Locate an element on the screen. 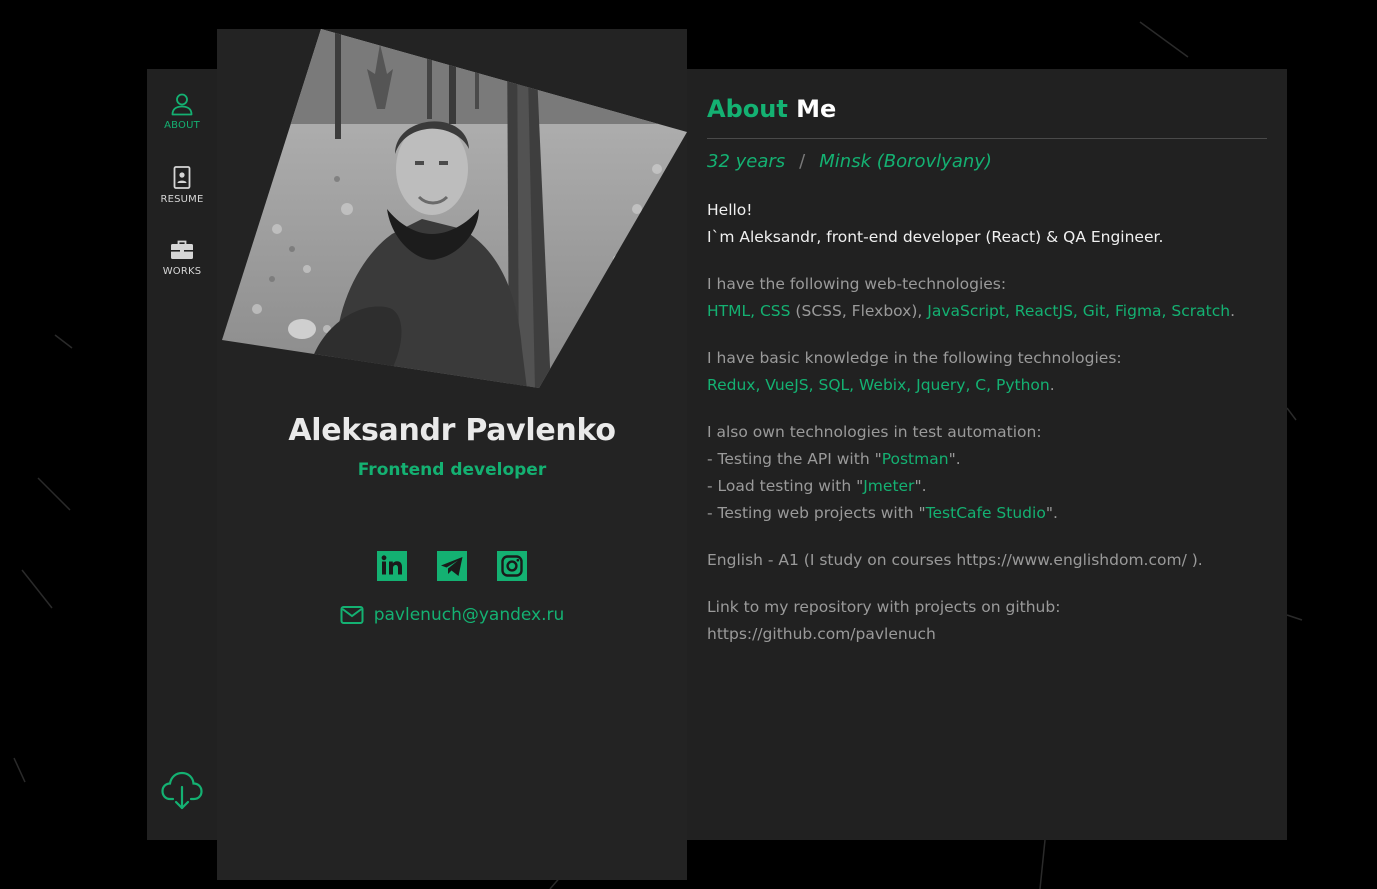 This screenshot has width=1377, height=889. automation-tool-testcafe: TestCafe Studio is located at coordinates (985, 513).